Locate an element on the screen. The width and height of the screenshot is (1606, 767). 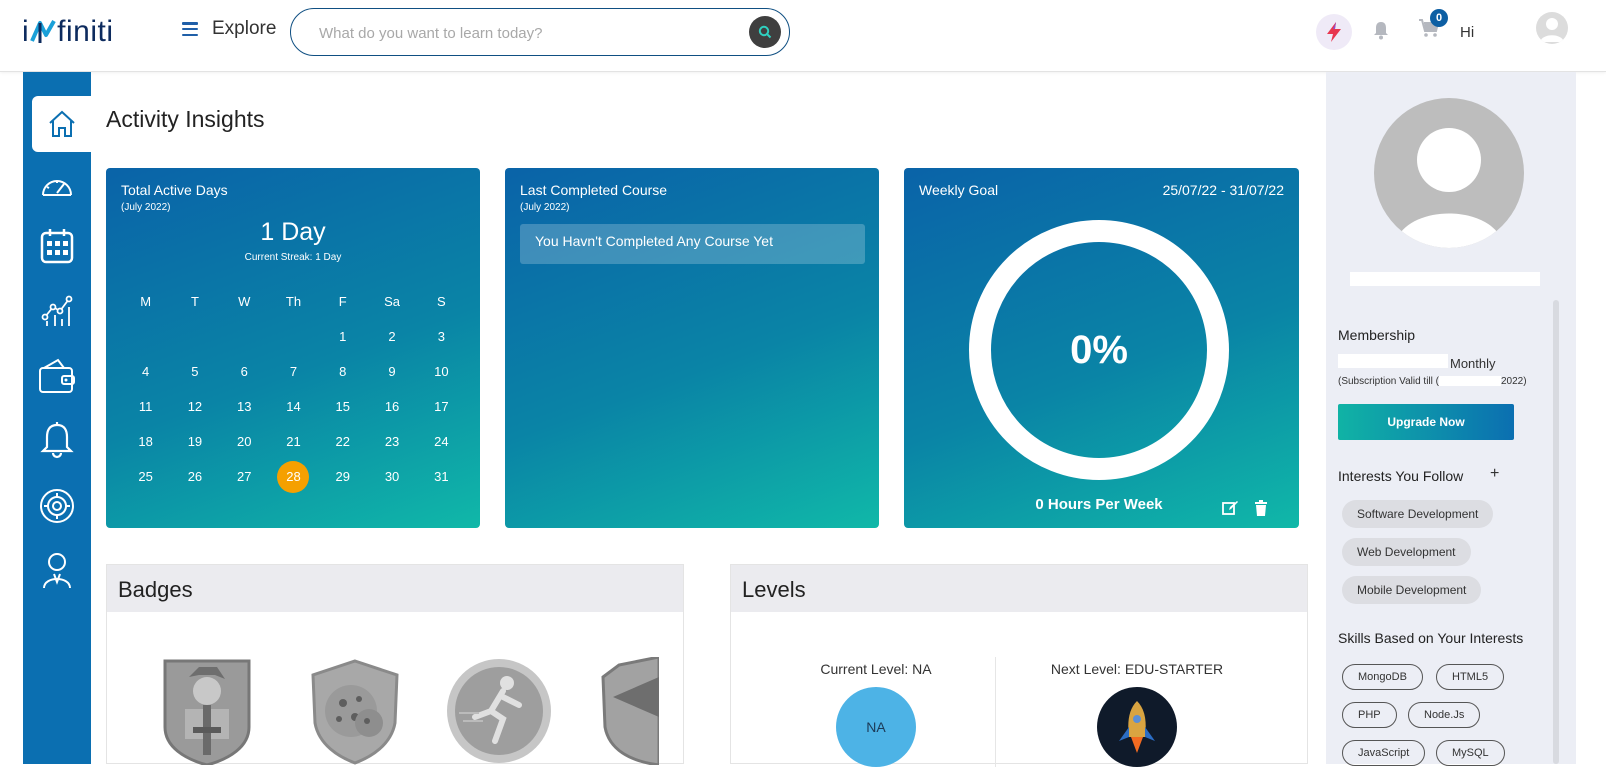
next-level-badge is located at coordinates (1137, 727).